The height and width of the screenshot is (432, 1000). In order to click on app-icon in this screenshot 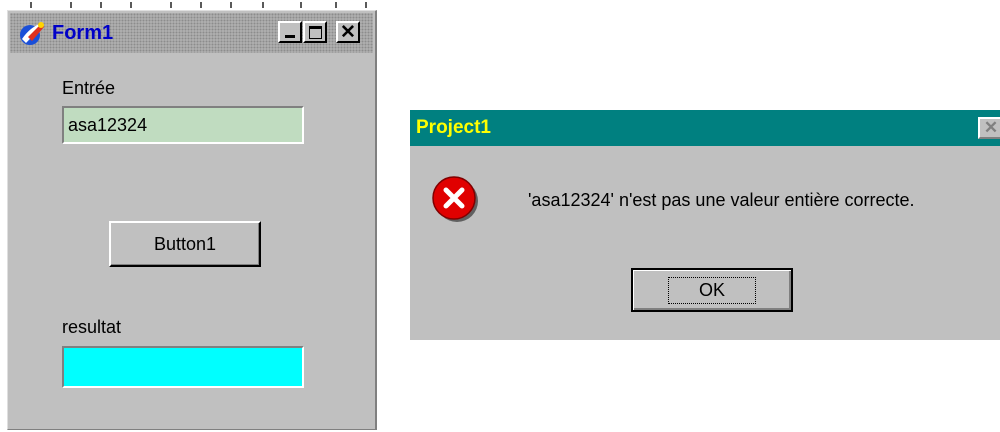, I will do `click(32, 33)`.